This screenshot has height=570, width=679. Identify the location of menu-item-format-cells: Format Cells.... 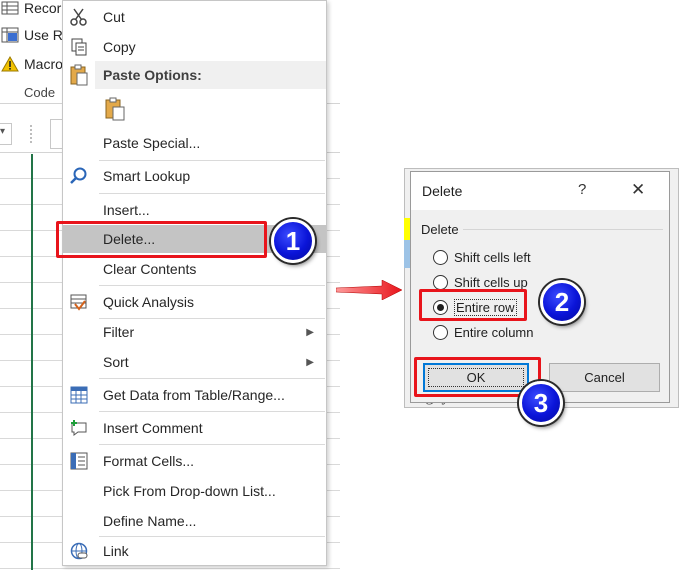
(194, 461).